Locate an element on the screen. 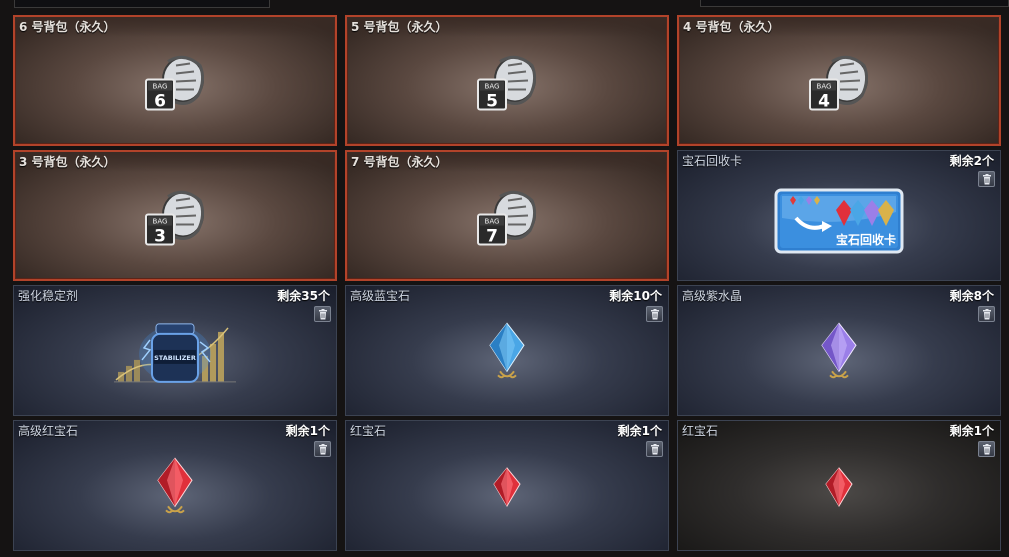  svg-text: STABILIZER is located at coordinates (175, 357).